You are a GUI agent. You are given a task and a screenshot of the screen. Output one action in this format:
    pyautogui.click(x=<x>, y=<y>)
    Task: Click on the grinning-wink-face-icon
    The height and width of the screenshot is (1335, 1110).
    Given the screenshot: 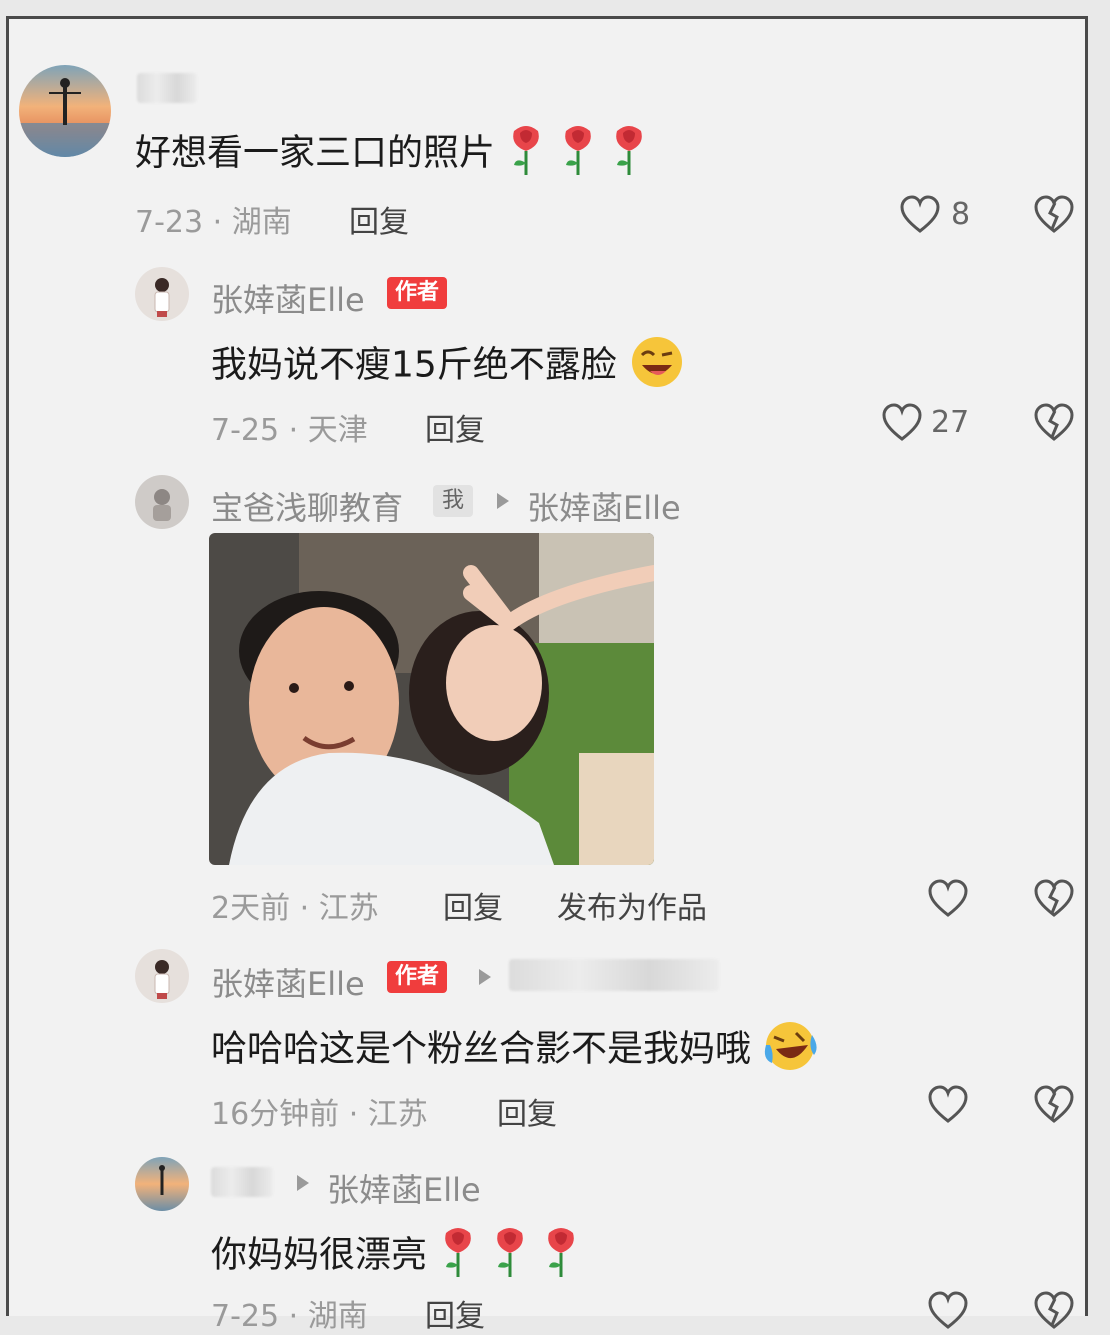 What is the action you would take?
    pyautogui.click(x=657, y=366)
    